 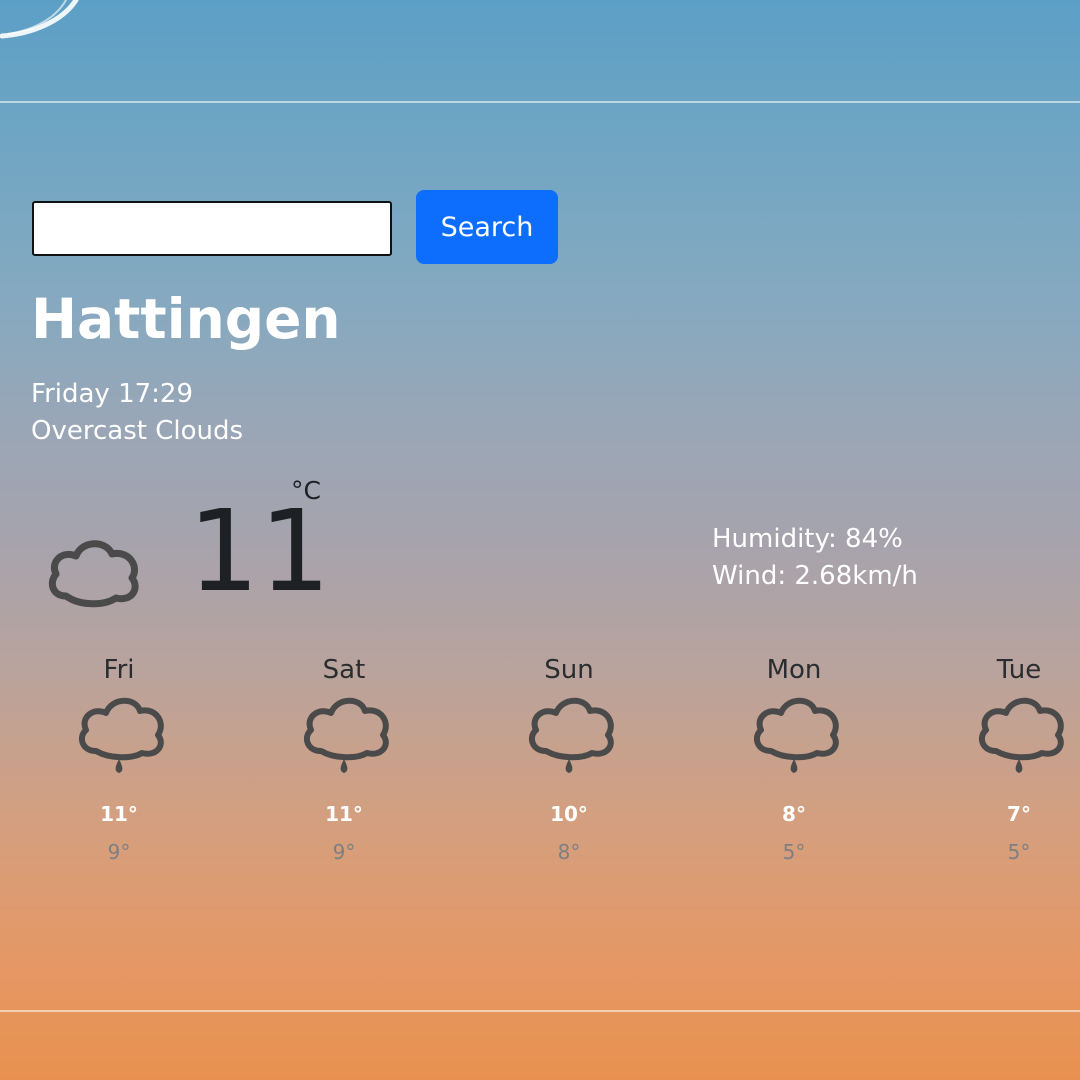 What do you see at coordinates (540, 1011) in the screenshot?
I see `footer-divider` at bounding box center [540, 1011].